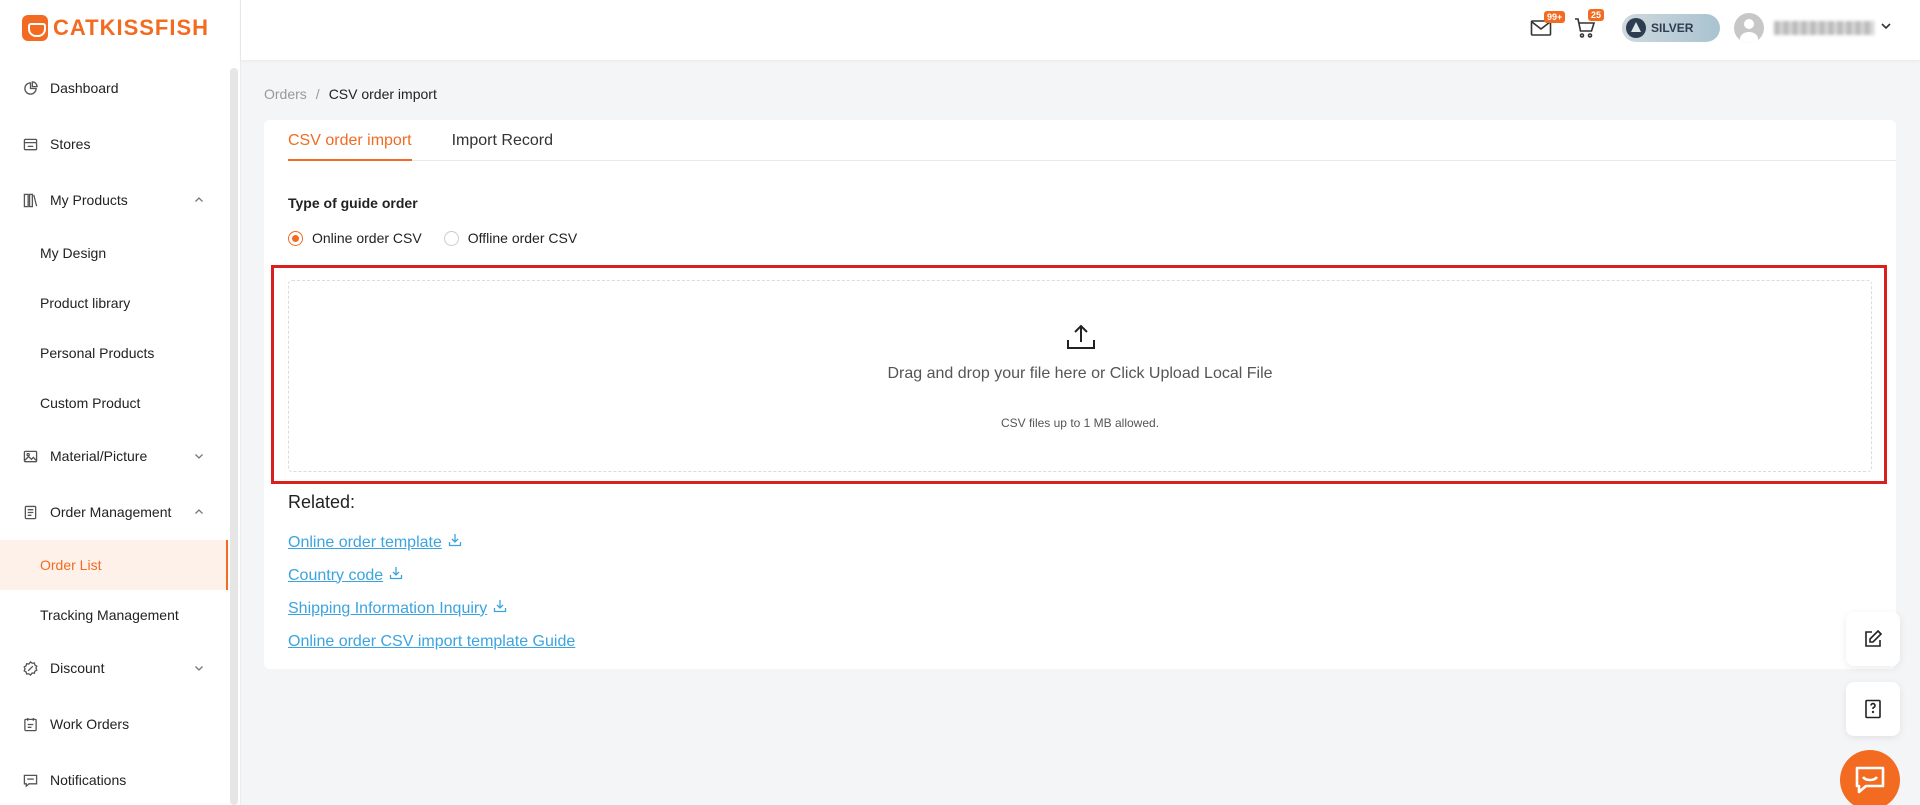 The image size is (1920, 805). Describe the element at coordinates (285, 94) in the screenshot. I see `breadcrumb-parent: Orders` at that location.